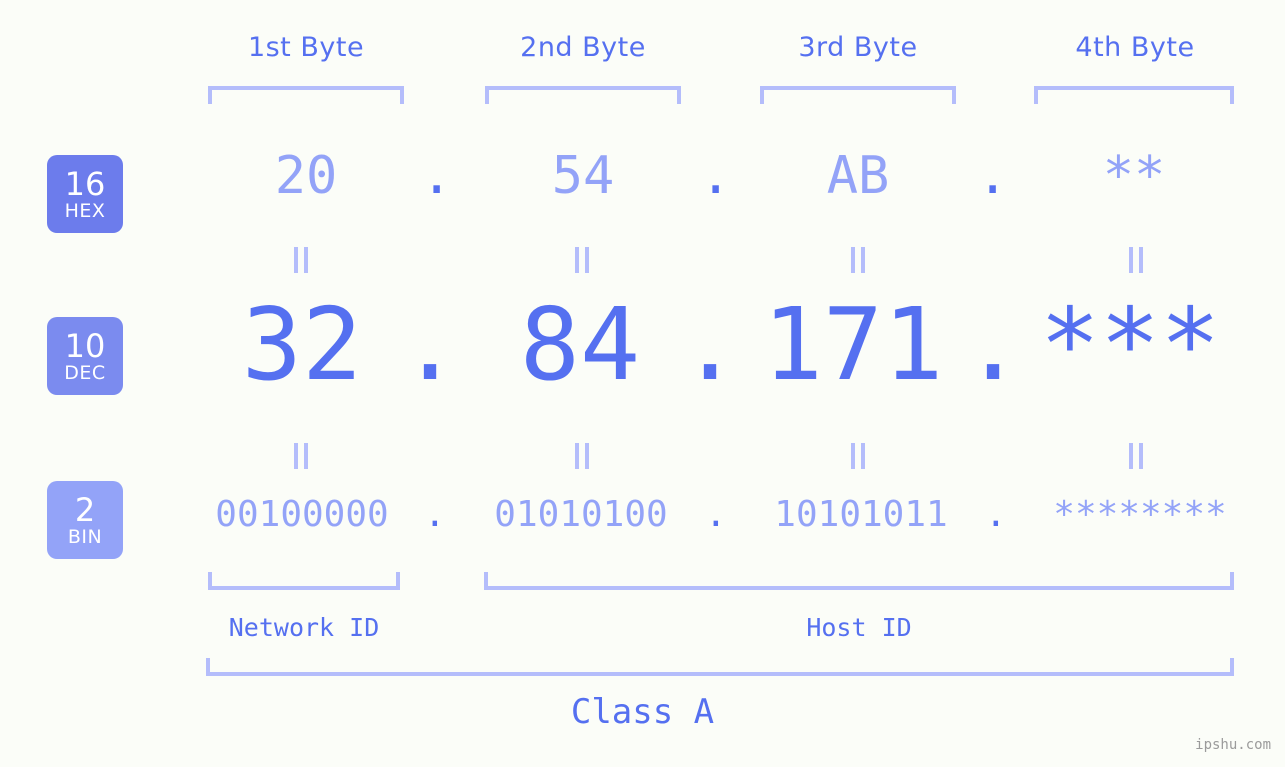  Describe the element at coordinates (1140, 514) in the screenshot. I see `bin-byte-4: ********` at that location.